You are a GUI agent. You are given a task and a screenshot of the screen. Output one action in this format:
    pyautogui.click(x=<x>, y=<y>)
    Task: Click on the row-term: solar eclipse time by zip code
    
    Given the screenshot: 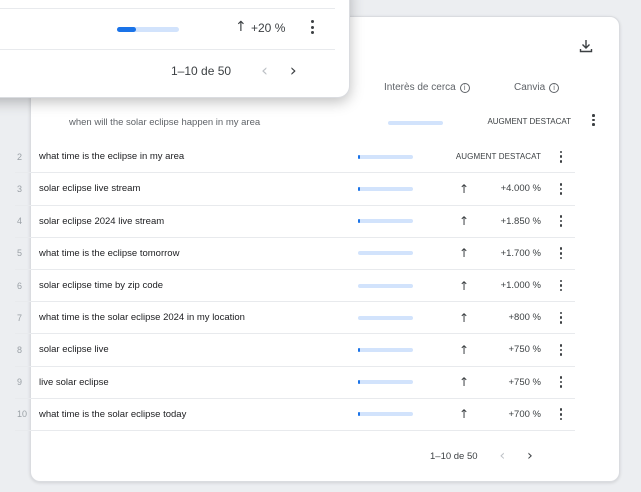 What is the action you would take?
    pyautogui.click(x=101, y=286)
    